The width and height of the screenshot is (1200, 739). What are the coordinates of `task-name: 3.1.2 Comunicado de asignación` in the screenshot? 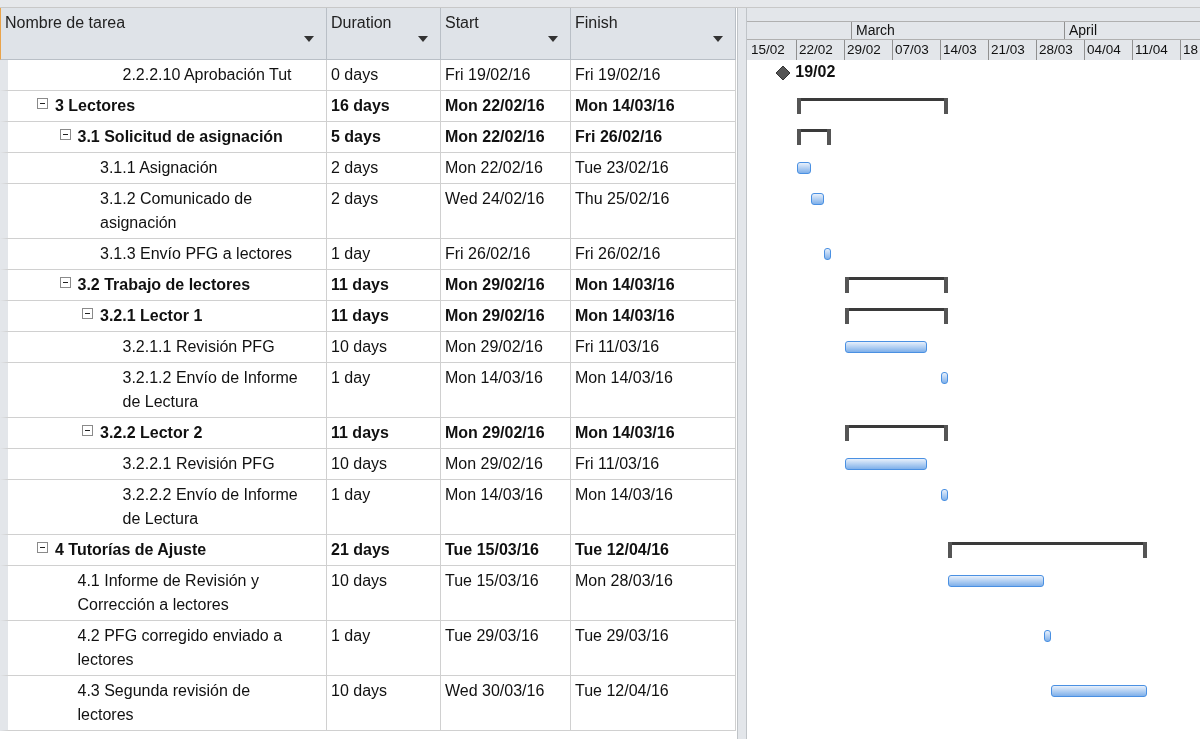 It's located at (177, 211).